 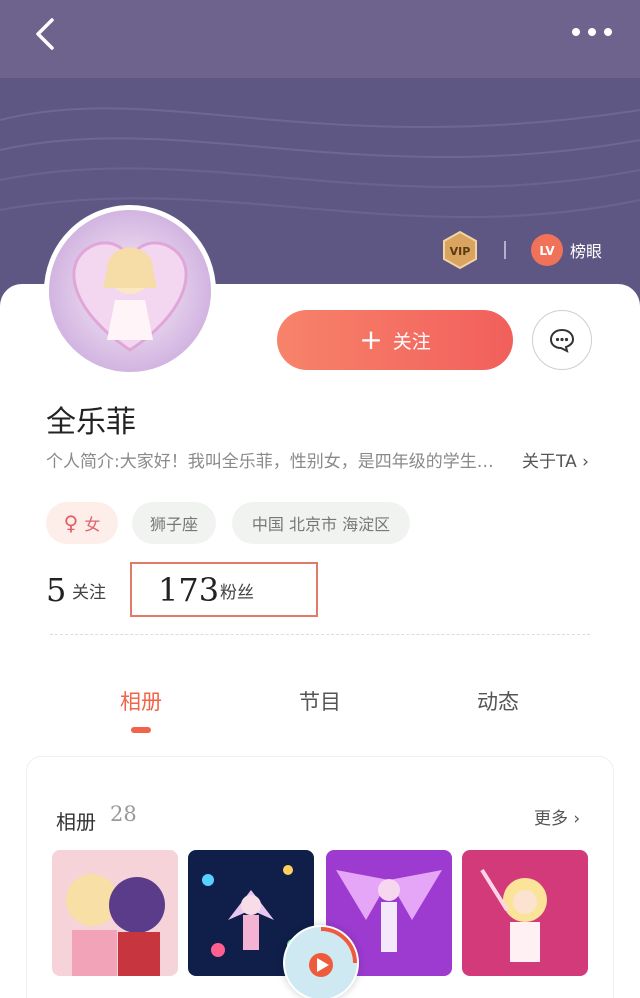 What do you see at coordinates (320, 701) in the screenshot?
I see `tab-programs: 节目` at bounding box center [320, 701].